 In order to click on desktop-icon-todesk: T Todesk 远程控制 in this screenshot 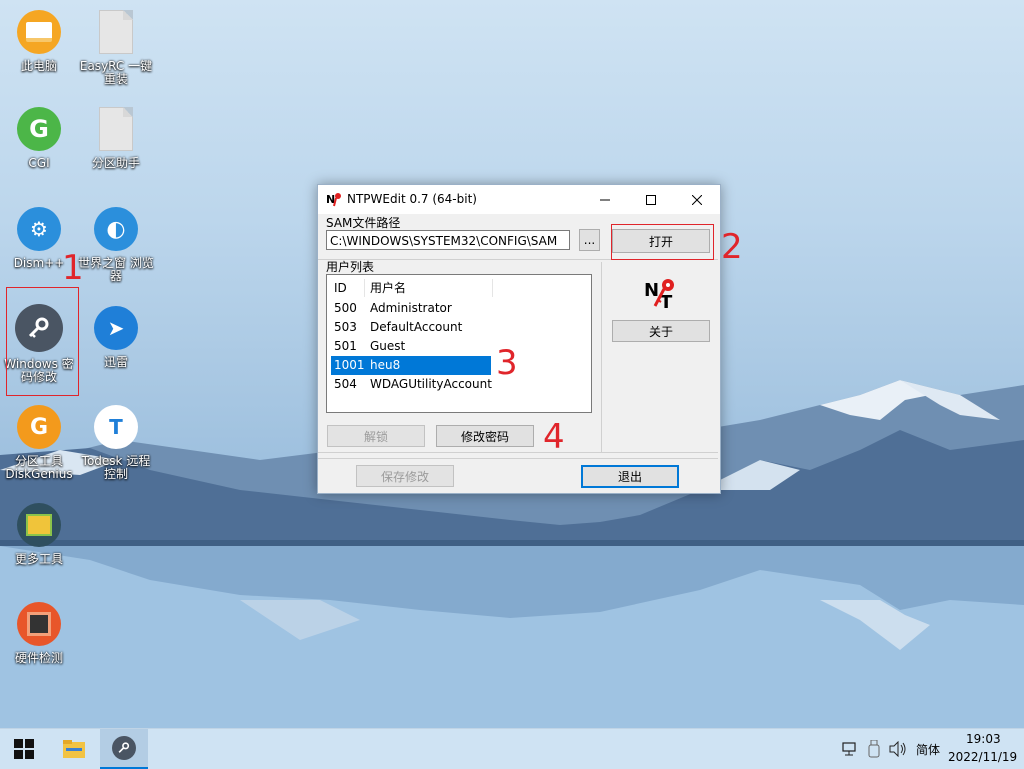, I will do `click(116, 443)`.